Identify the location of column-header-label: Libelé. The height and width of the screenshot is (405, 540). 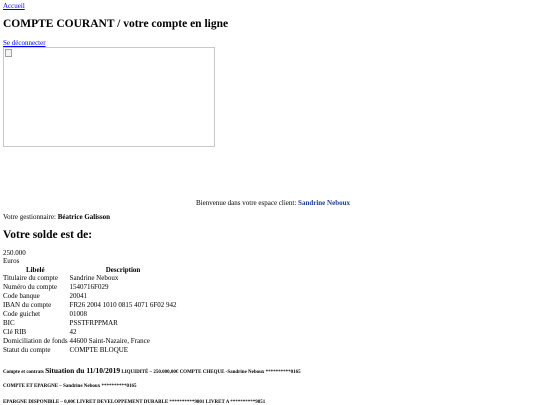
(35, 269).